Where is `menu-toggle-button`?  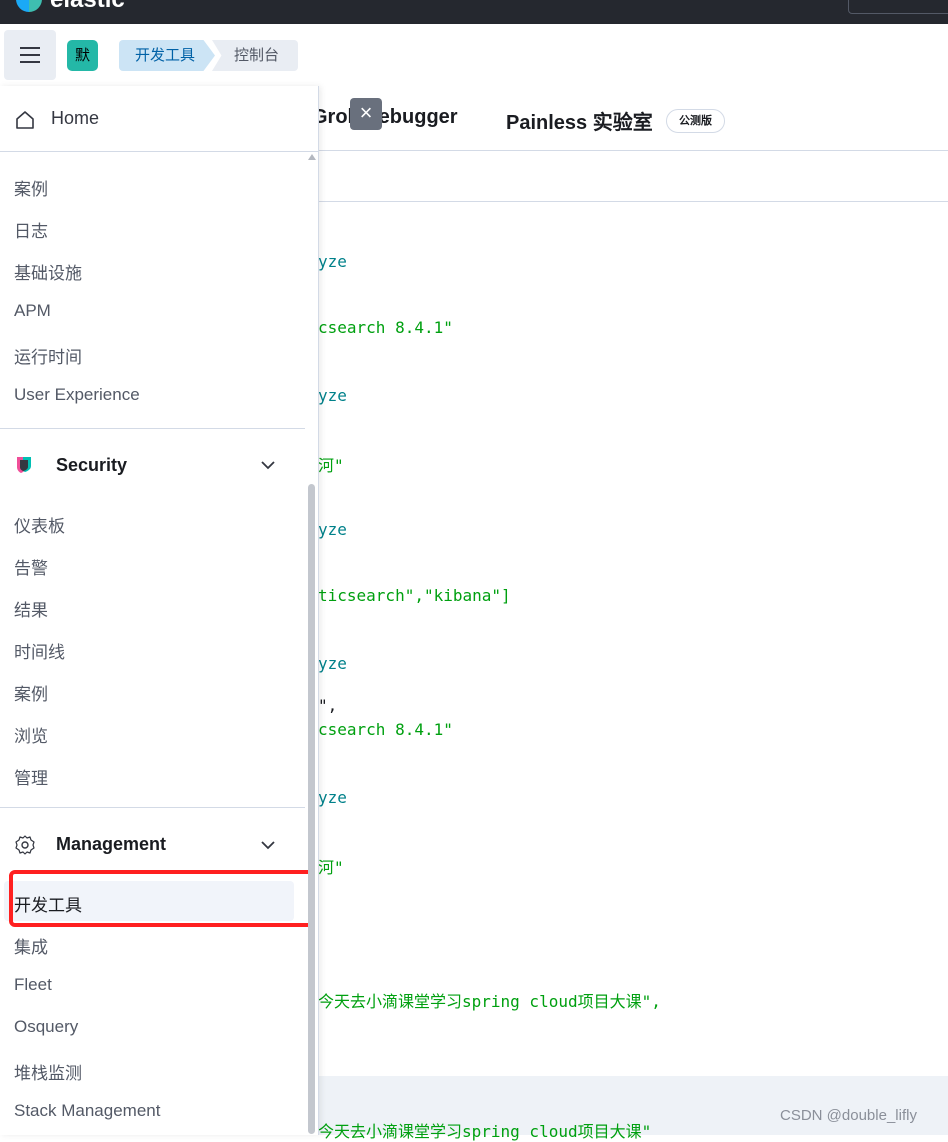
menu-toggle-button is located at coordinates (30, 55).